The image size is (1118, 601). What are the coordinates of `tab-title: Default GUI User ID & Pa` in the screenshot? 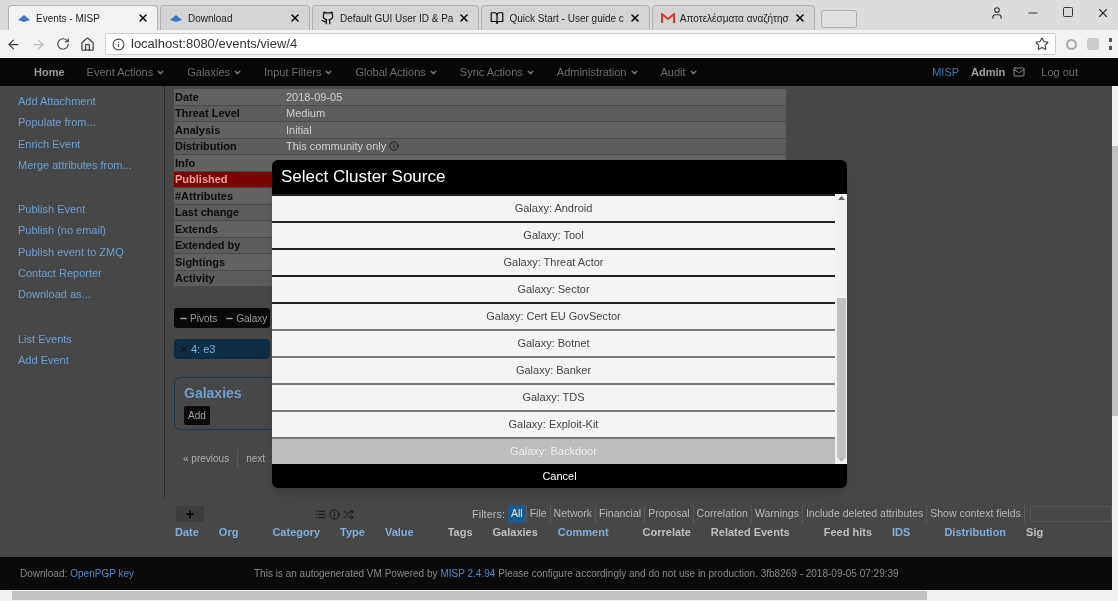 It's located at (397, 18).